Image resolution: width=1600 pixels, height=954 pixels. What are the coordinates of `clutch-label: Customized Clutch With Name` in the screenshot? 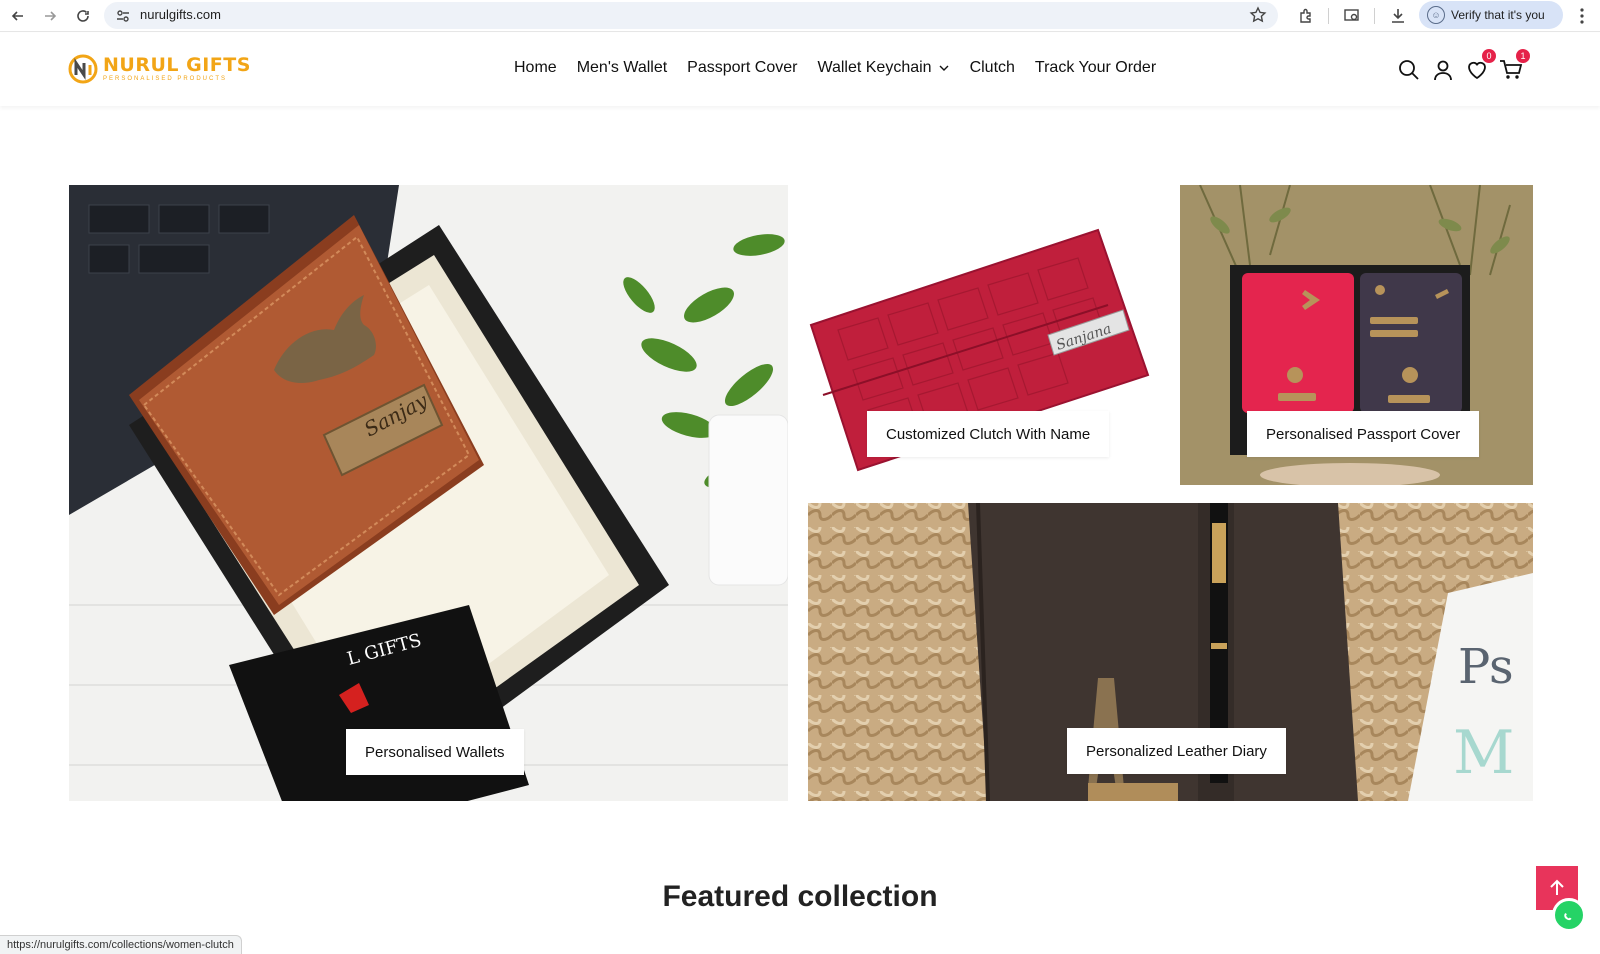 It's located at (988, 434).